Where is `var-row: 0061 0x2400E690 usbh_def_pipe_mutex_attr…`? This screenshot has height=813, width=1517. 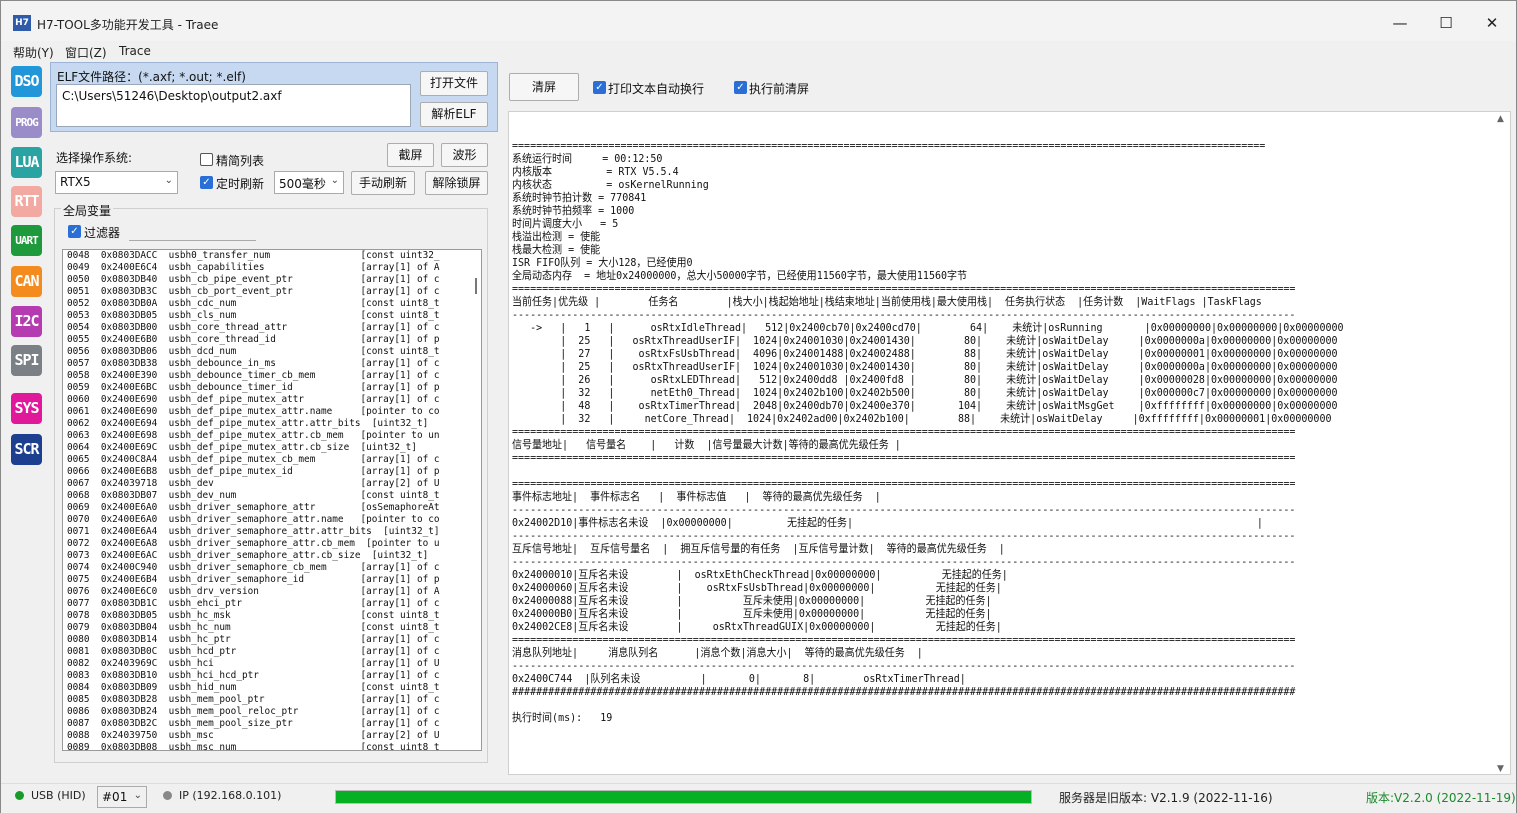 var-row: 0061 0x2400E690 usbh_def_pipe_mutex_attr… is located at coordinates (272, 412).